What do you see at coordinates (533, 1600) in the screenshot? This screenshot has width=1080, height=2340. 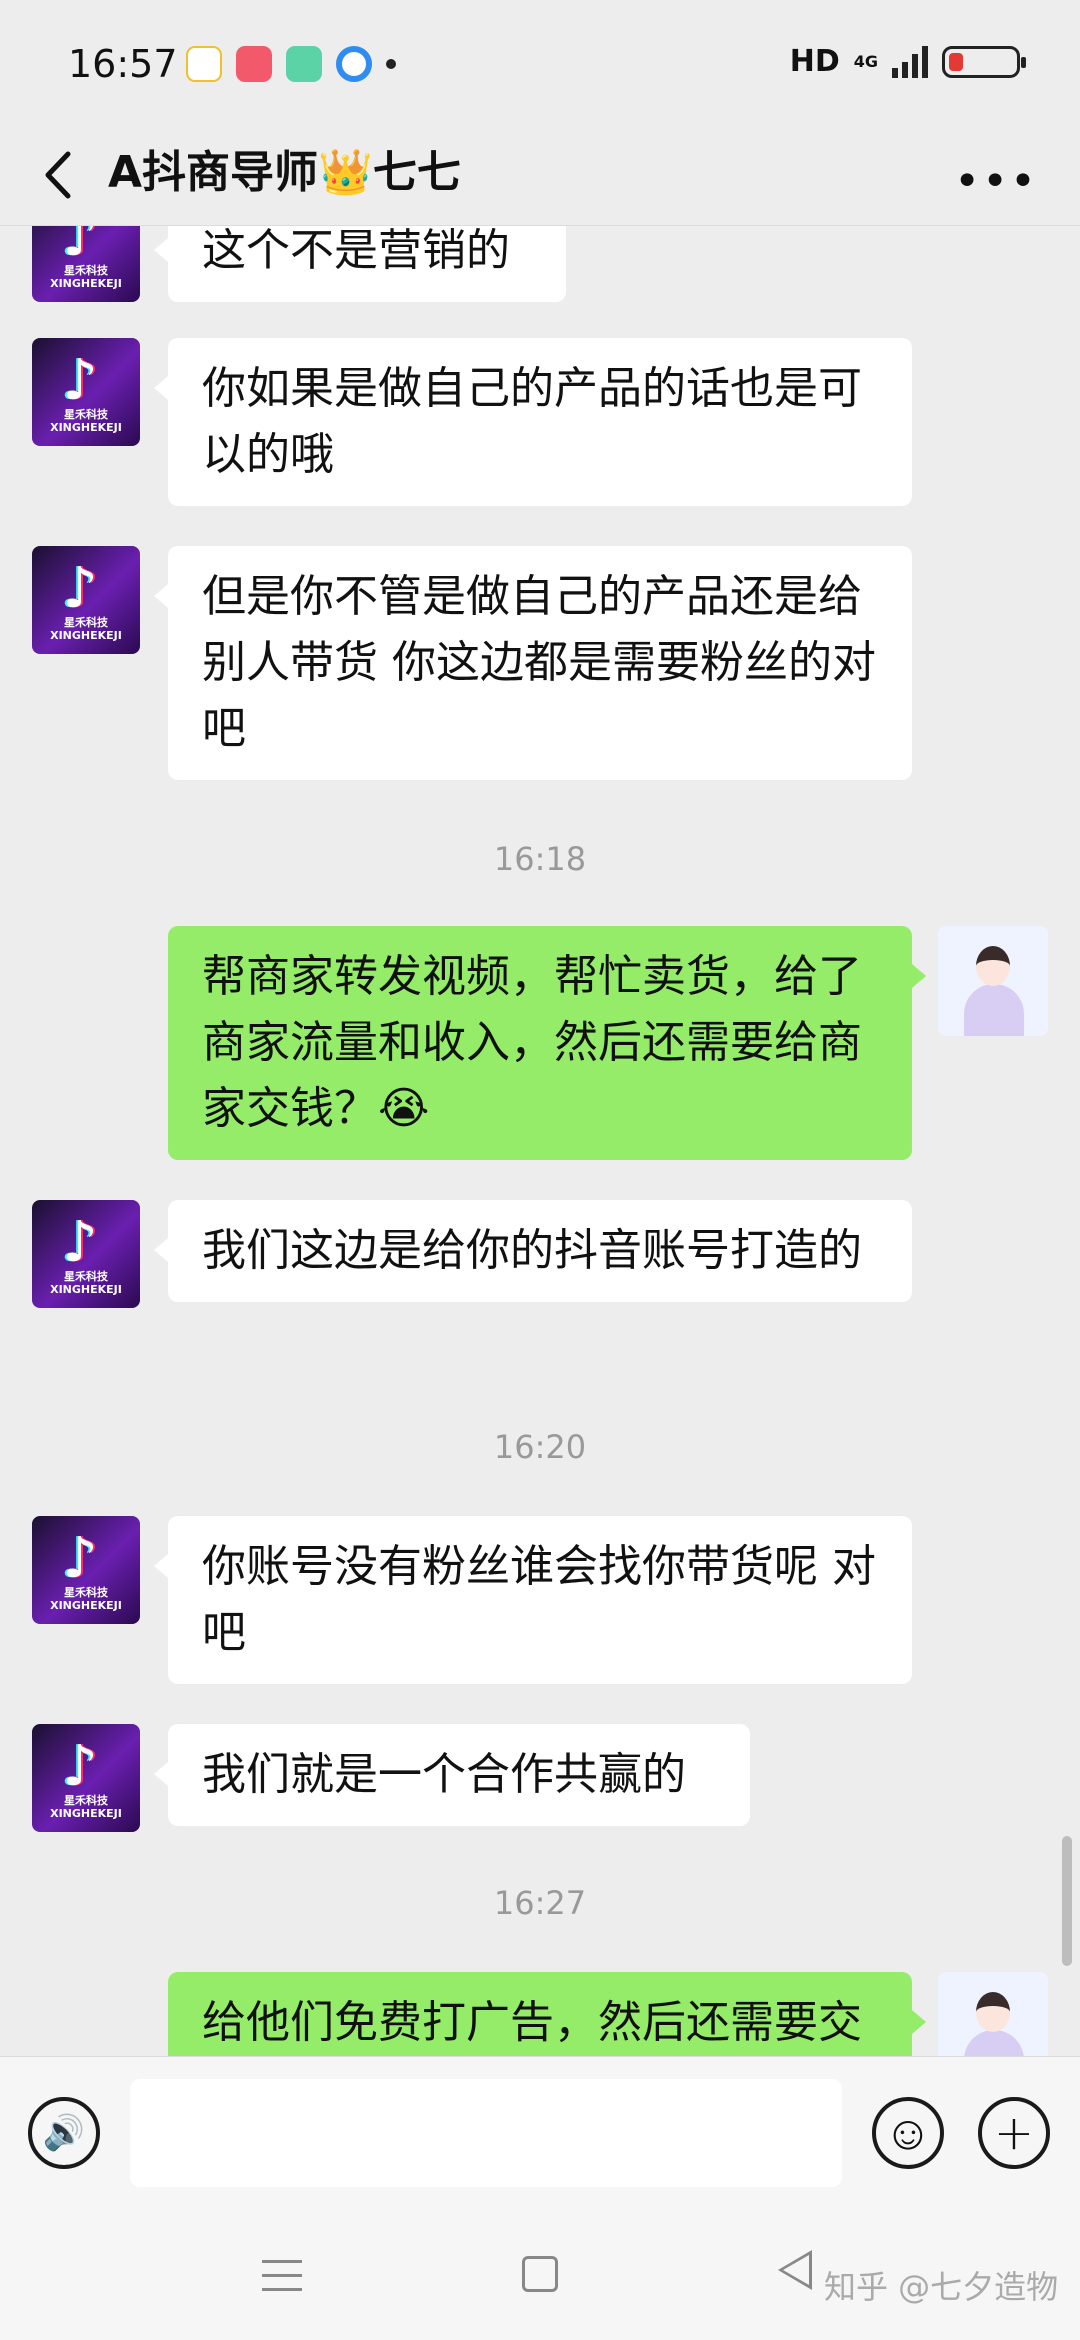 I see `message-bubble: 你账号没有粉丝谁会找你带货呢 对吧` at bounding box center [533, 1600].